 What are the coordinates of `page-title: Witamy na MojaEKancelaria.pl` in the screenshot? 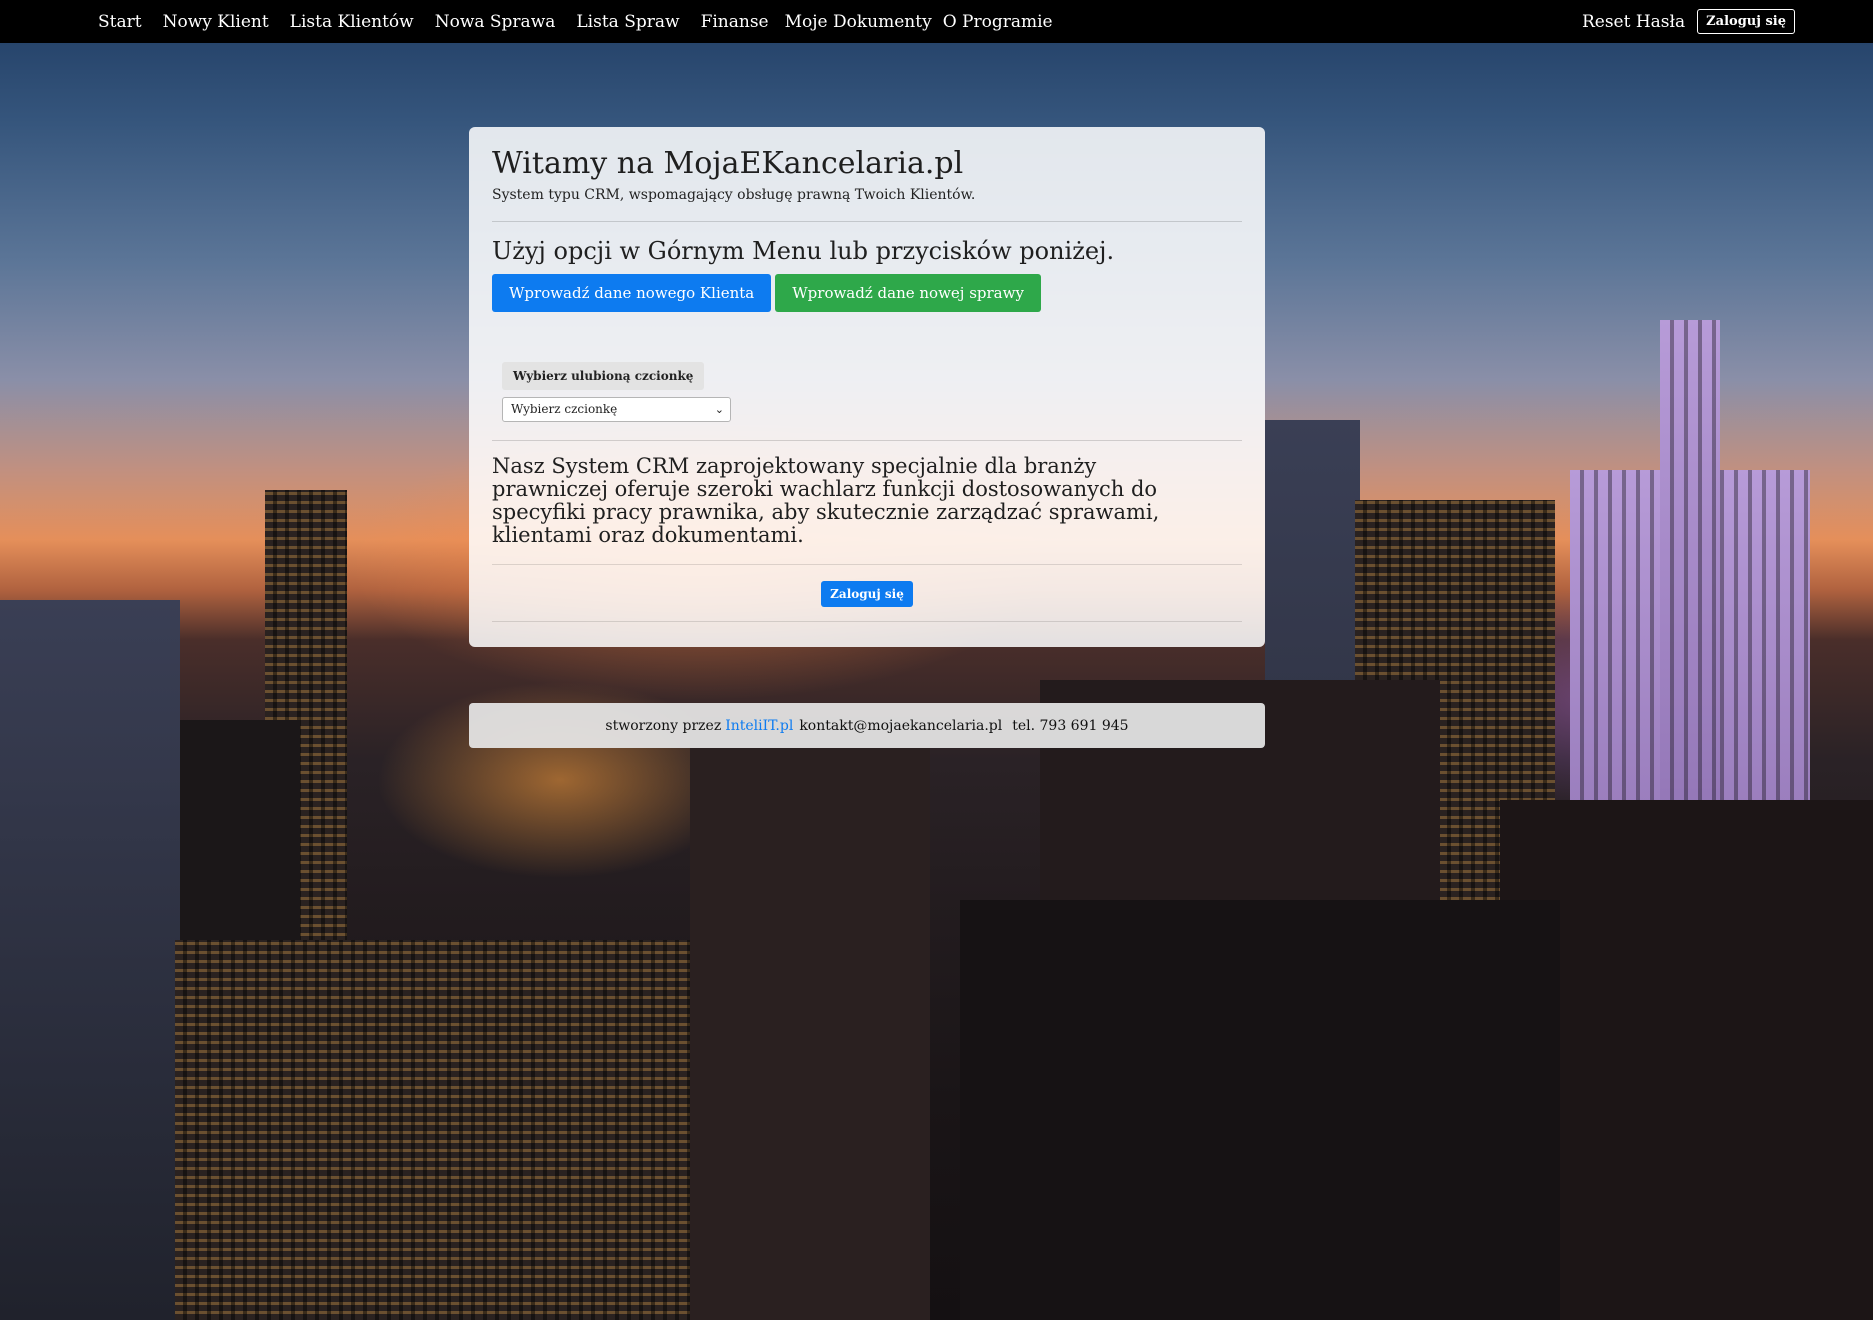 It's located at (728, 163).